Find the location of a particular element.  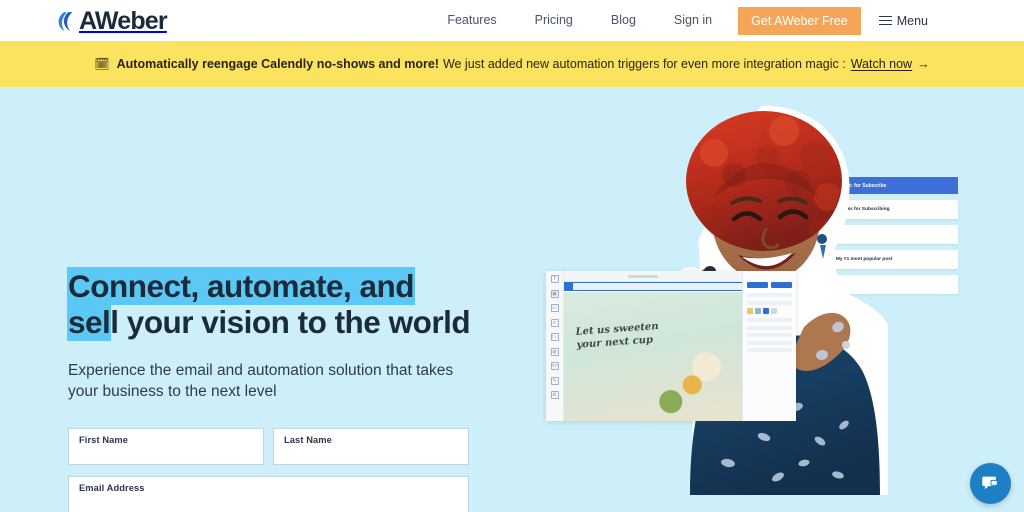

menu-button-label: Menu is located at coordinates (912, 20).